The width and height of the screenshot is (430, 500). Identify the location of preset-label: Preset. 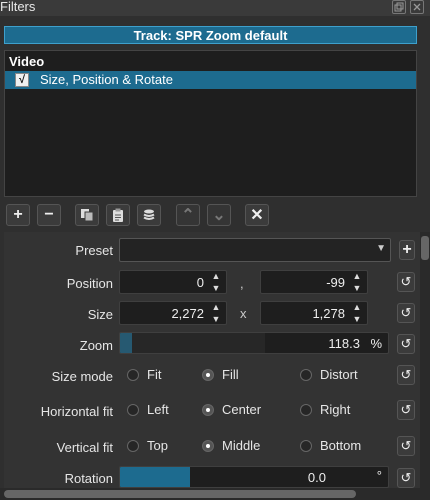
(94, 250).